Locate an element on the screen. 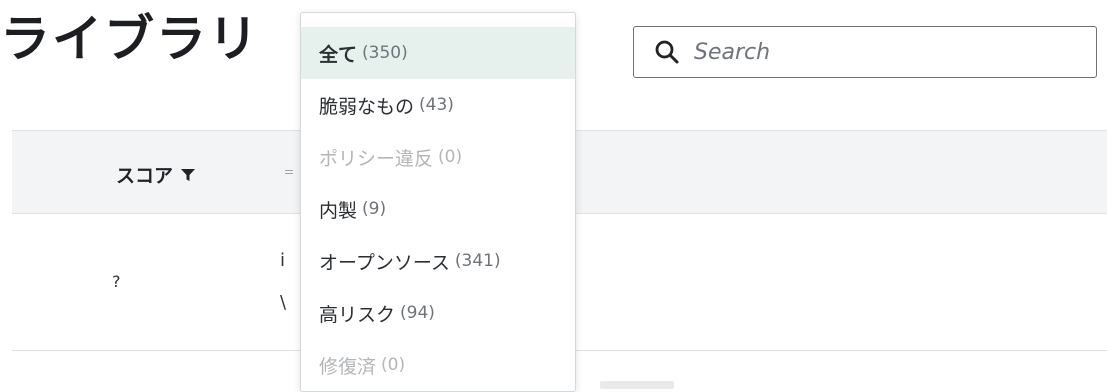 This screenshot has width=1107, height=392. page-title: ライブラリ is located at coordinates (130, 39).